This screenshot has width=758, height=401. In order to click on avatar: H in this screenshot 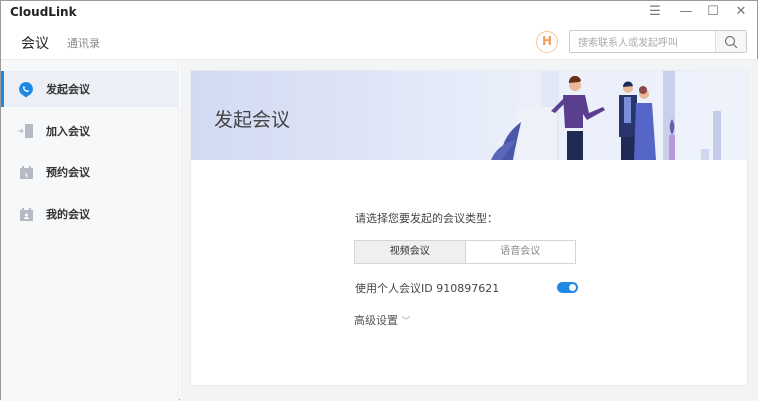, I will do `click(547, 42)`.